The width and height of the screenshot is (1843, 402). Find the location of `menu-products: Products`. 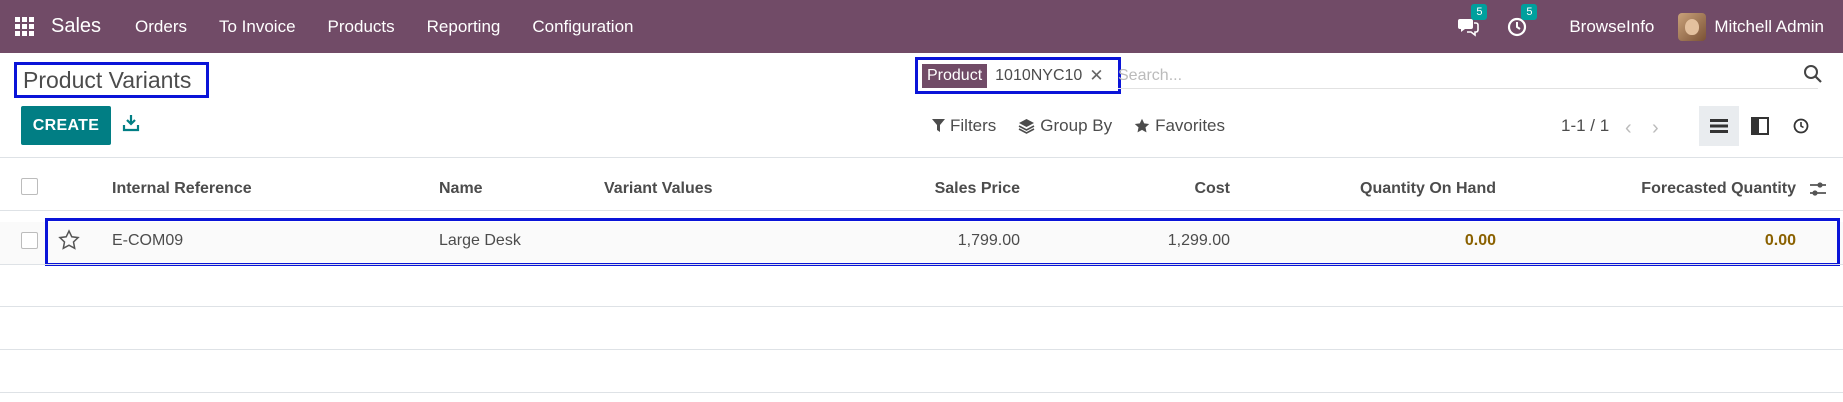

menu-products: Products is located at coordinates (361, 27).